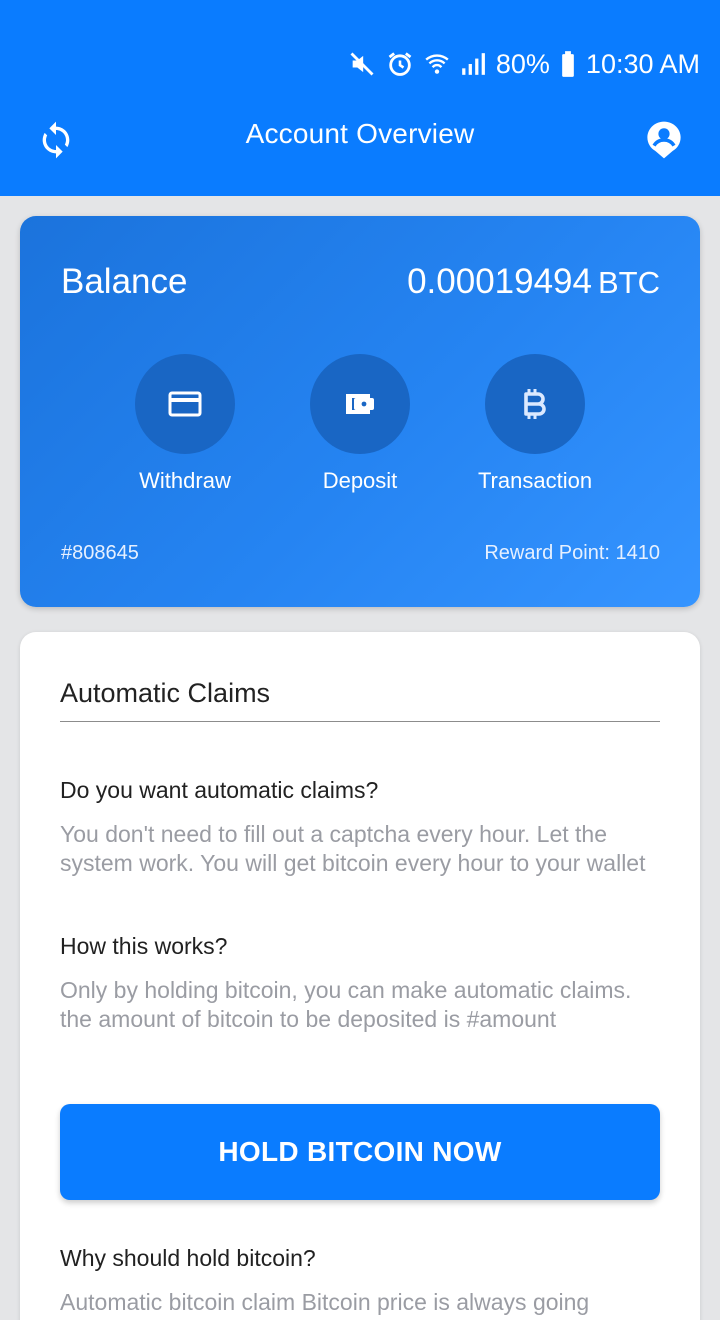 This screenshot has width=720, height=1320. What do you see at coordinates (473, 64) in the screenshot?
I see `signal-icon` at bounding box center [473, 64].